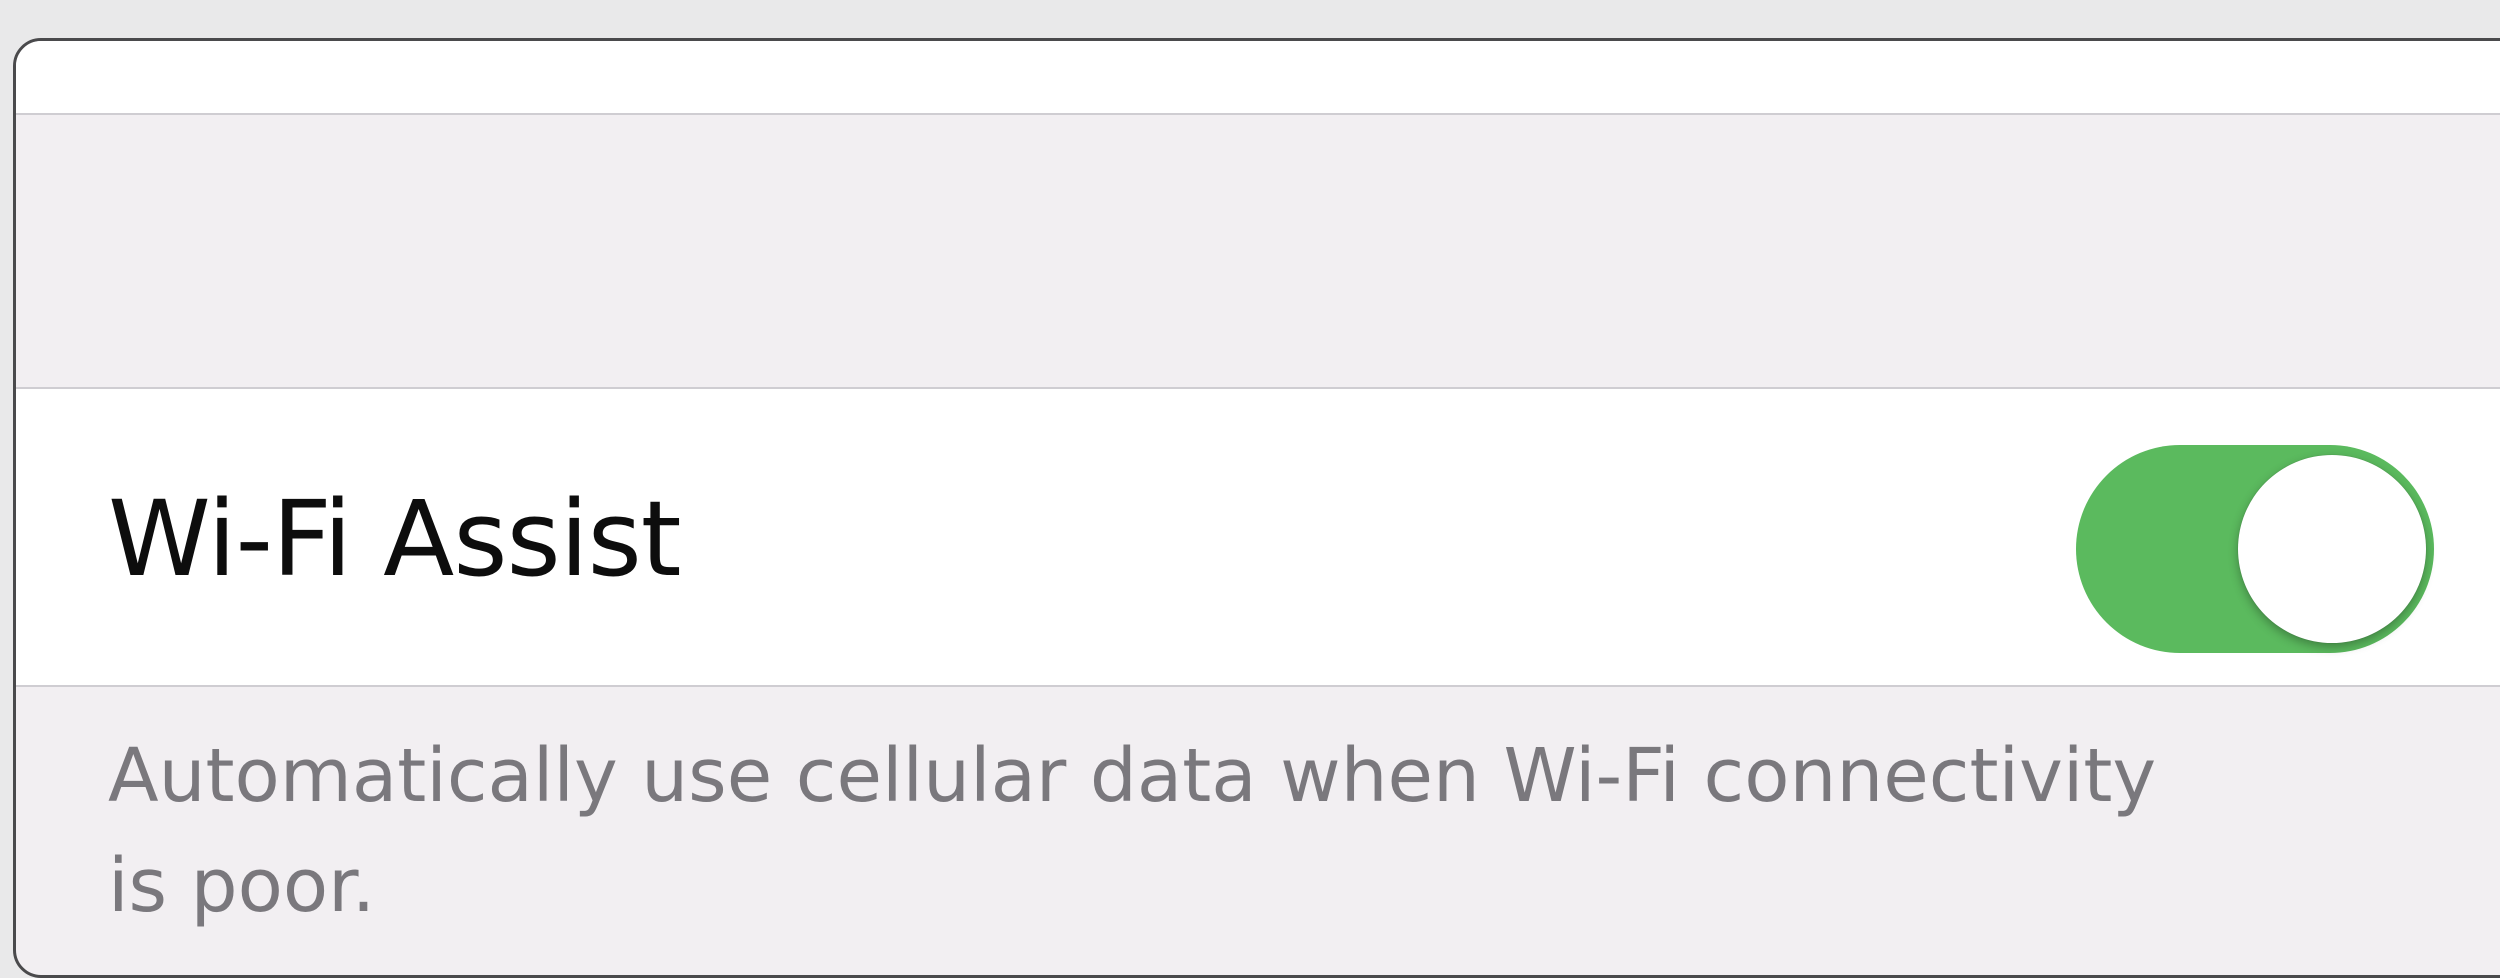  I want to click on description-line-2: is poor., so click(242, 886).